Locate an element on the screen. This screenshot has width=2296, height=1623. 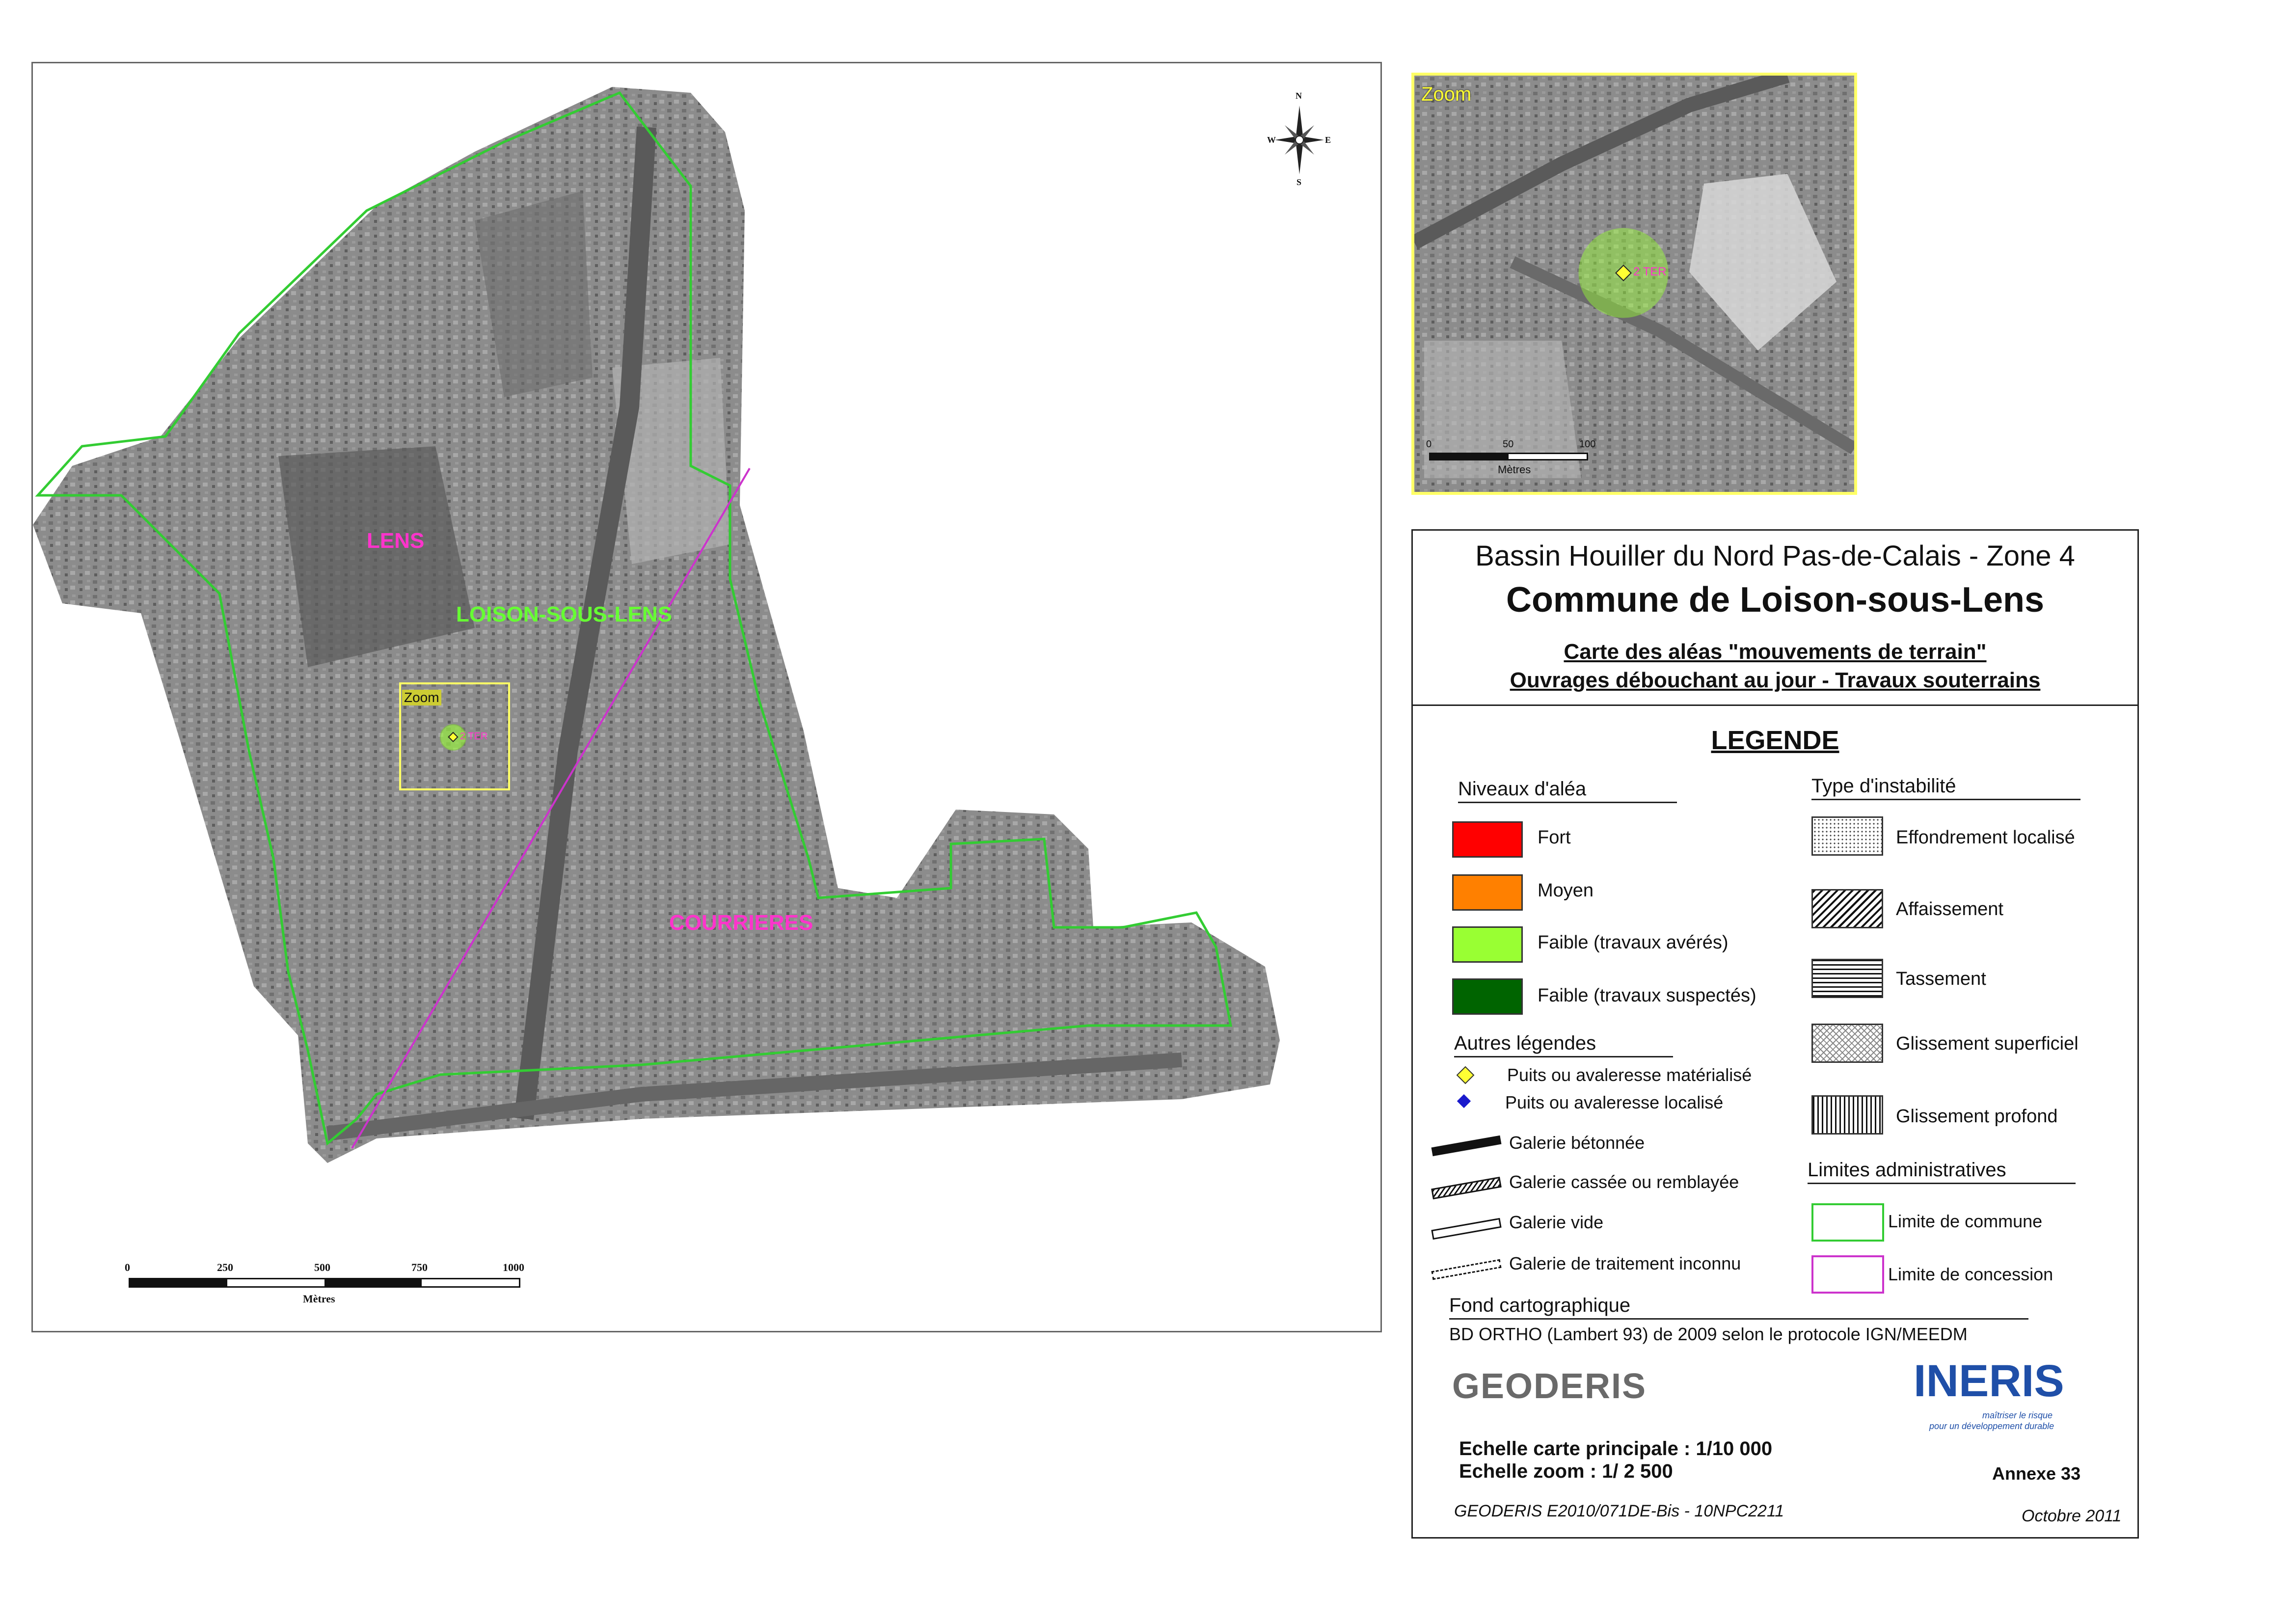
legend-title: LEGENDE is located at coordinates (1775, 740).